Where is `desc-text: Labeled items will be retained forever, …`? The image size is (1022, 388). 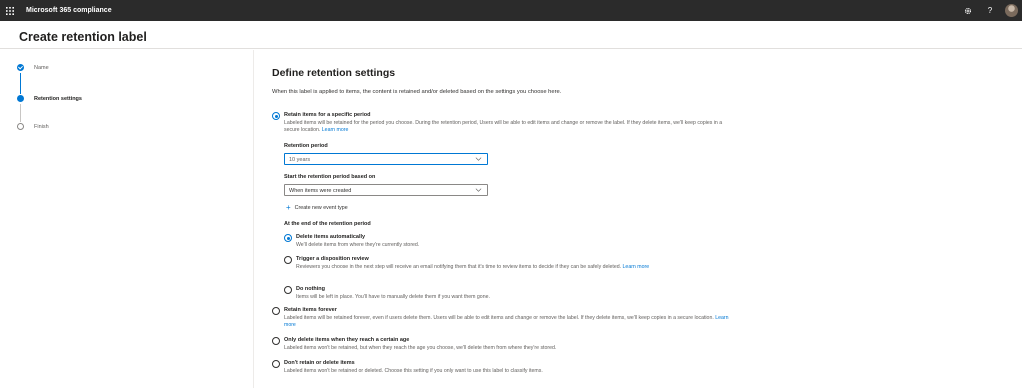 desc-text: Labeled items will be retained forever, … is located at coordinates (499, 318).